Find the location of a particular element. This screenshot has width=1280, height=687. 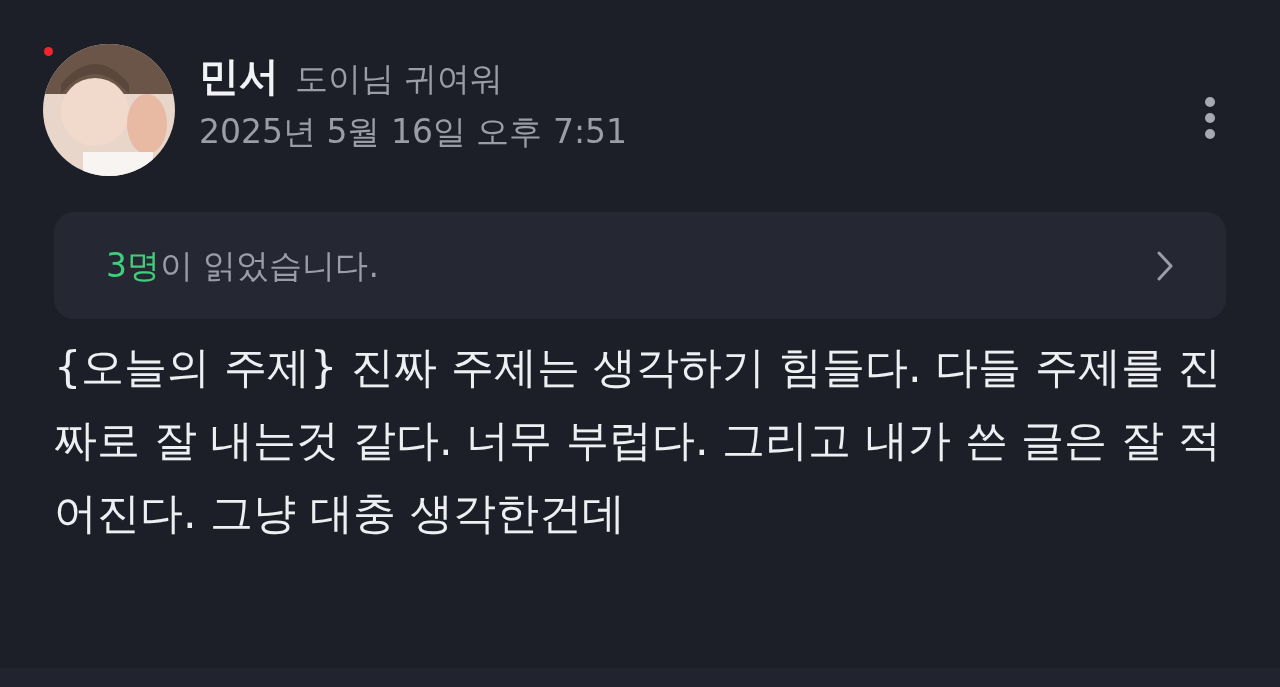

more-icon is located at coordinates (1210, 118).